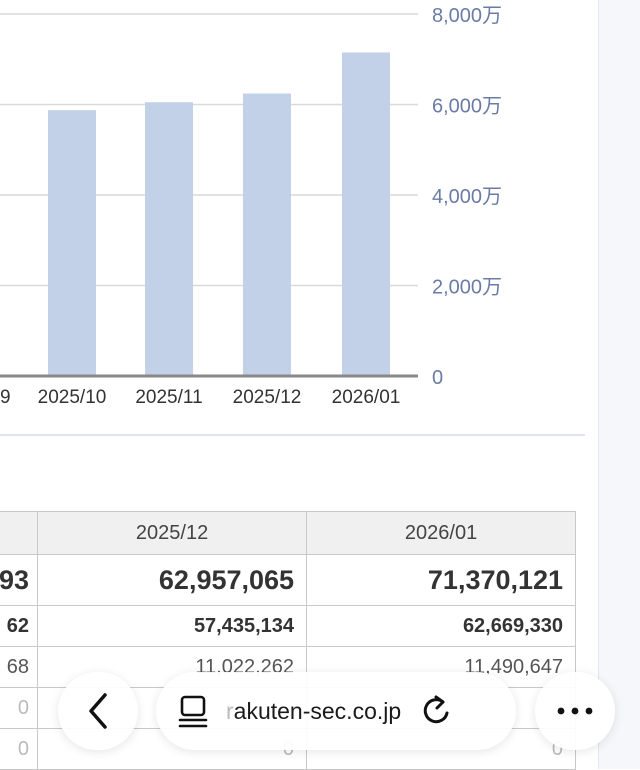 This screenshot has height=770, width=640. I want to click on table-cell: 62,669,330, so click(441, 626).